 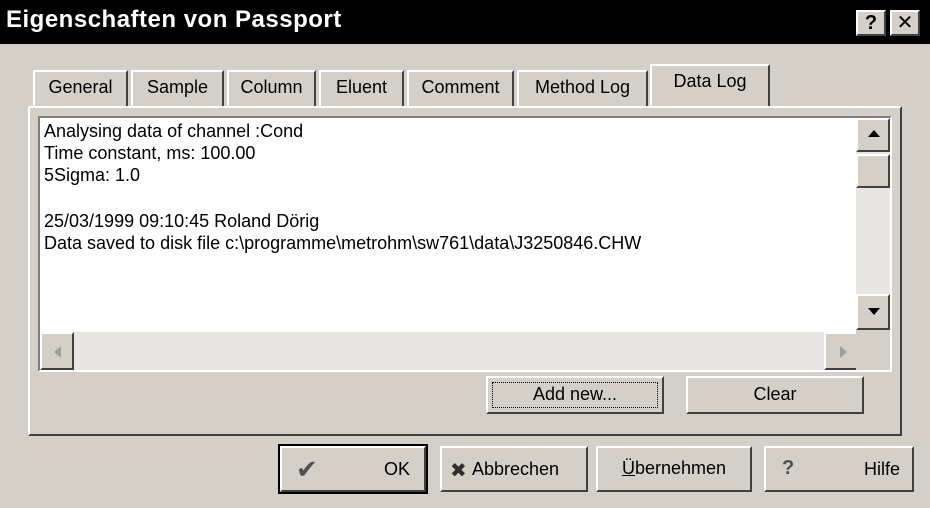 I want to click on clear-button: Clear, so click(x=775, y=395).